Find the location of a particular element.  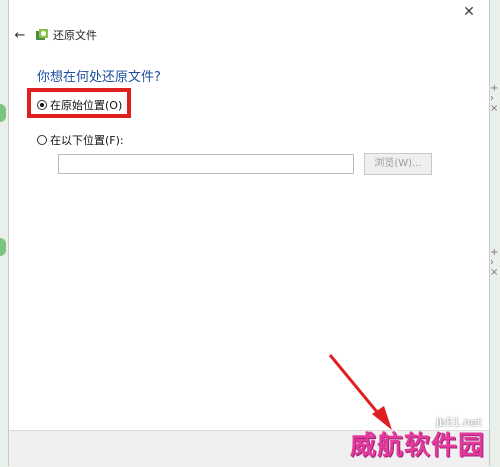

watermark-text: 威航软件园 is located at coordinates (418, 446).